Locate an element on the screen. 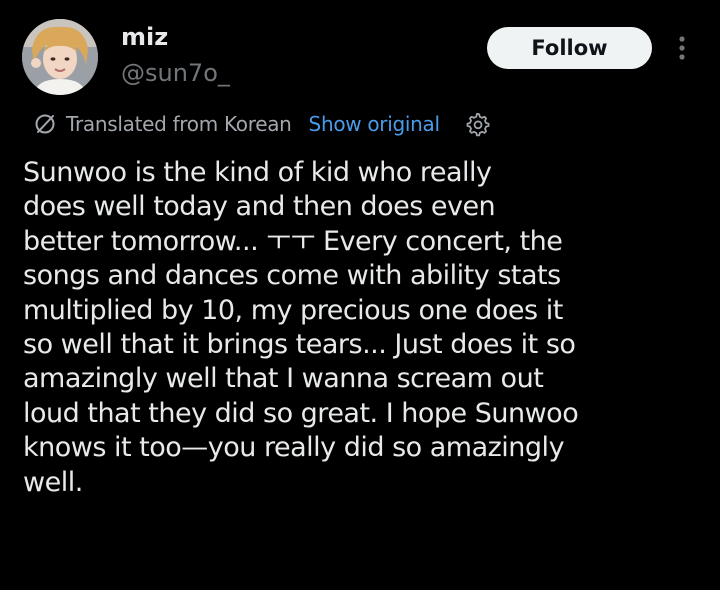  author-avatar is located at coordinates (60, 57).